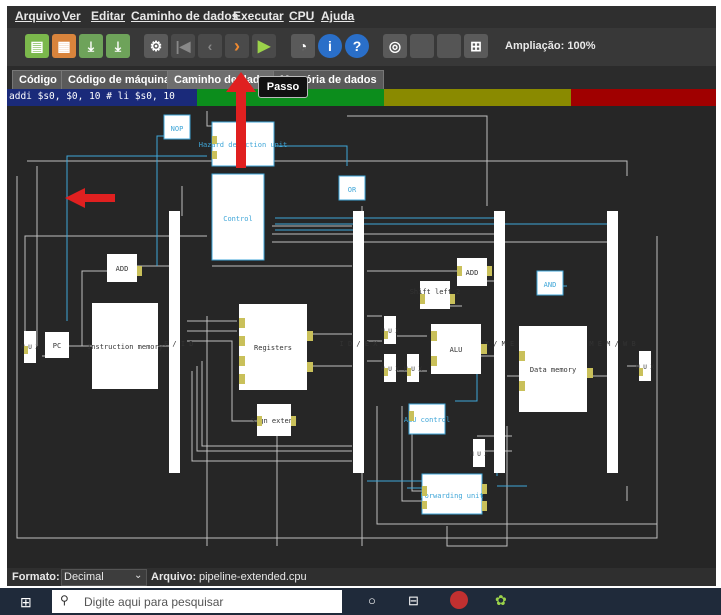  What do you see at coordinates (303, 46) in the screenshot?
I see `clock-icon: ◔` at bounding box center [303, 46].